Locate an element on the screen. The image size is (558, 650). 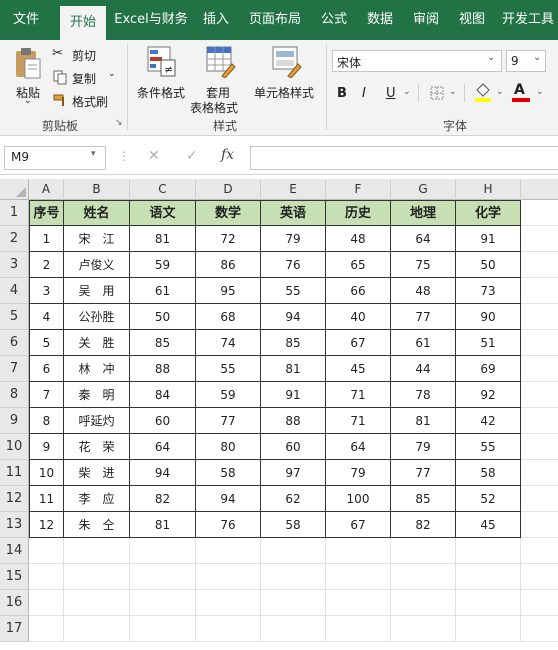
cancel-icon: ✕ is located at coordinates (154, 156).